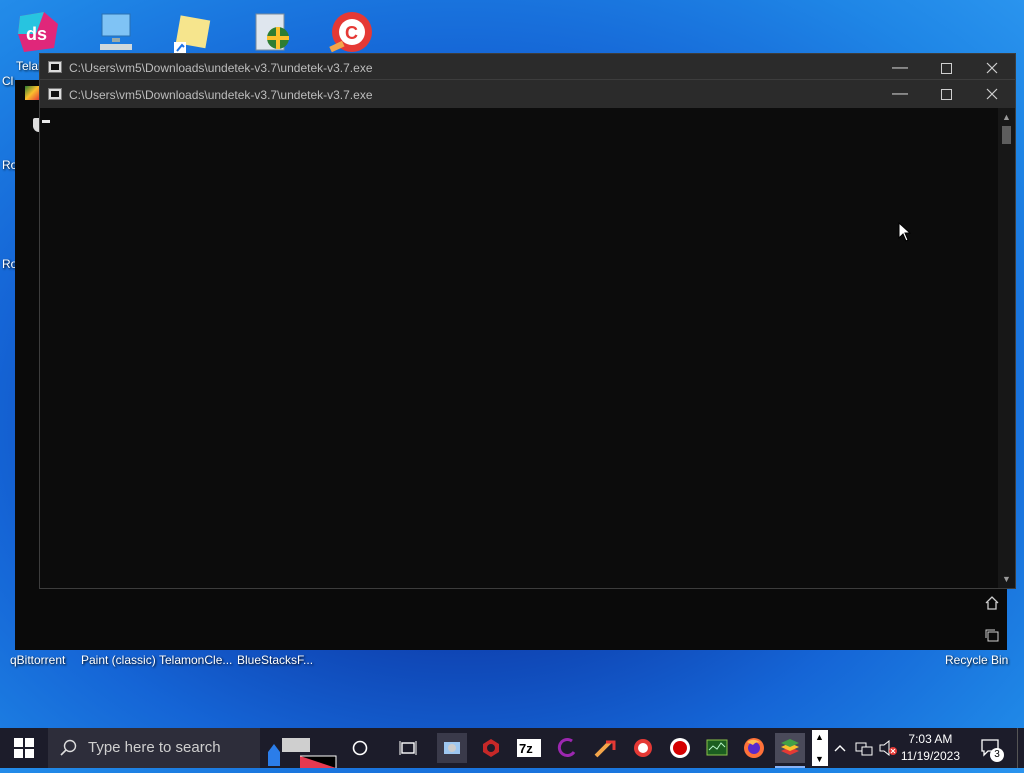  I want to click on clock: 7:03 AM 11/19/2023, so click(930, 748).